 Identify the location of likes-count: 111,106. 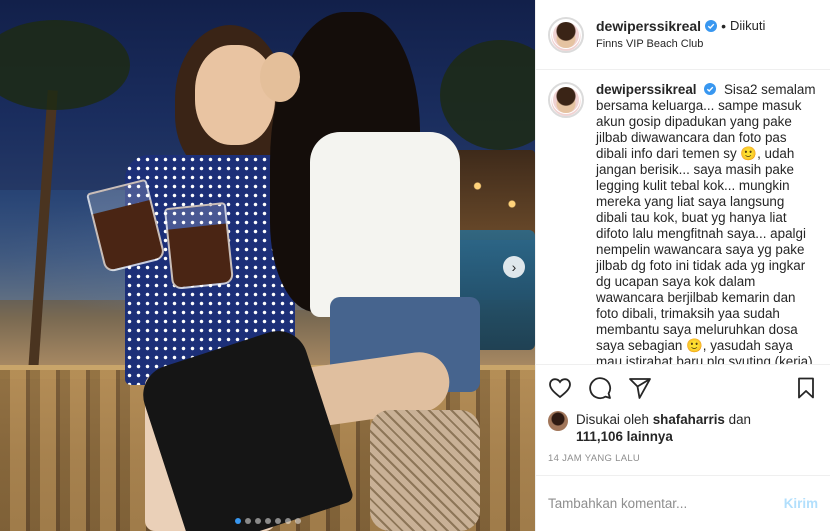
(599, 436).